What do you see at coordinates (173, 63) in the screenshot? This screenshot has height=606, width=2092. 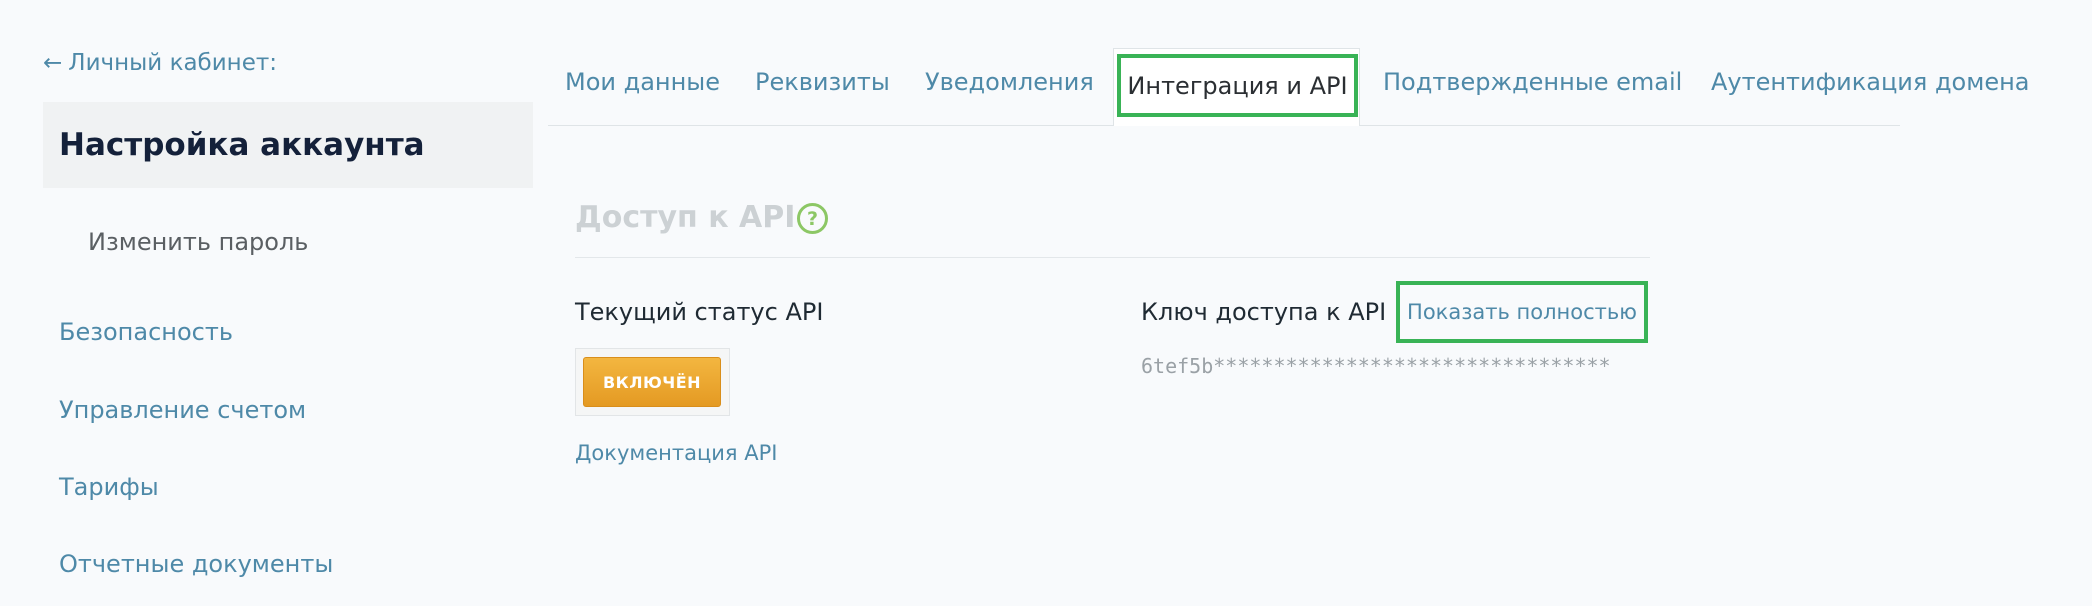 I see `back-link-label: Личный кабинет:` at bounding box center [173, 63].